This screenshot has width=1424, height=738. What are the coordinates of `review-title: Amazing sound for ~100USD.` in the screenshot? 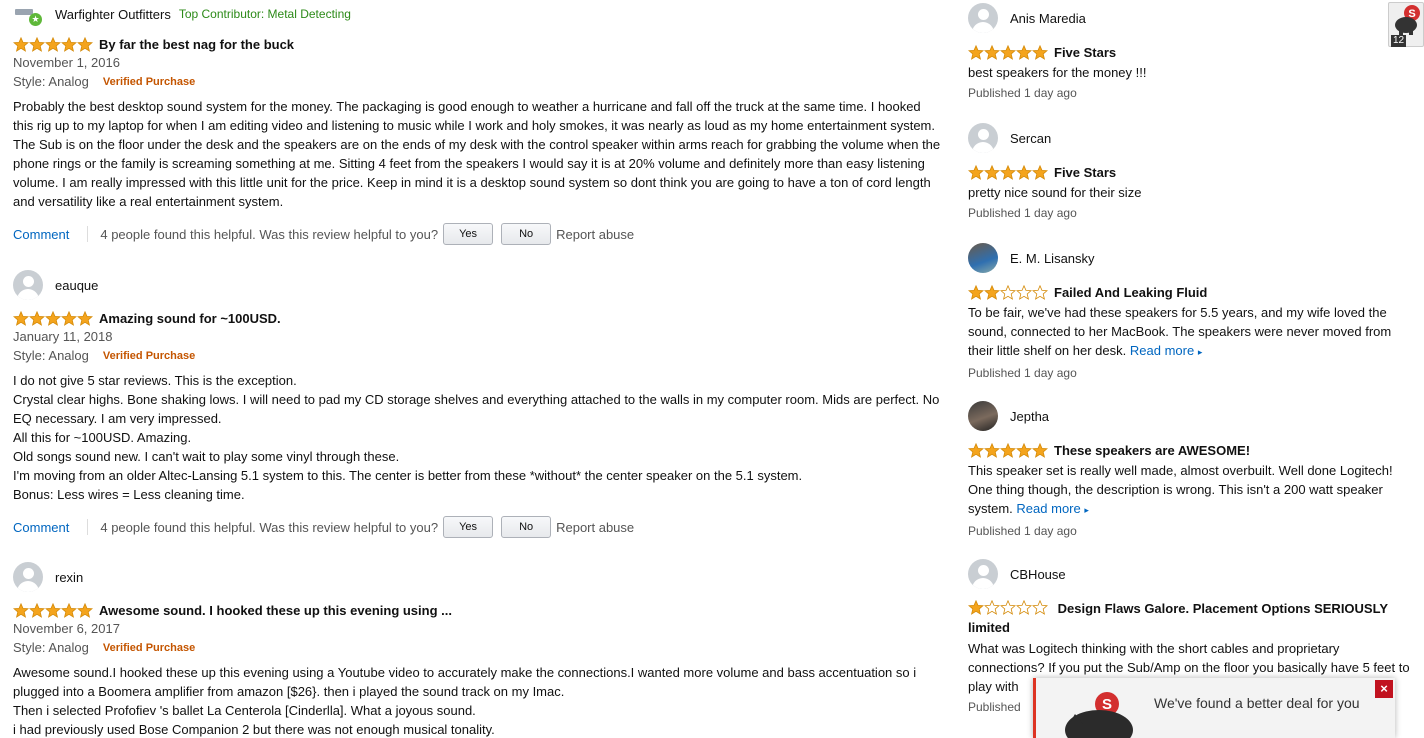 It's located at (190, 318).